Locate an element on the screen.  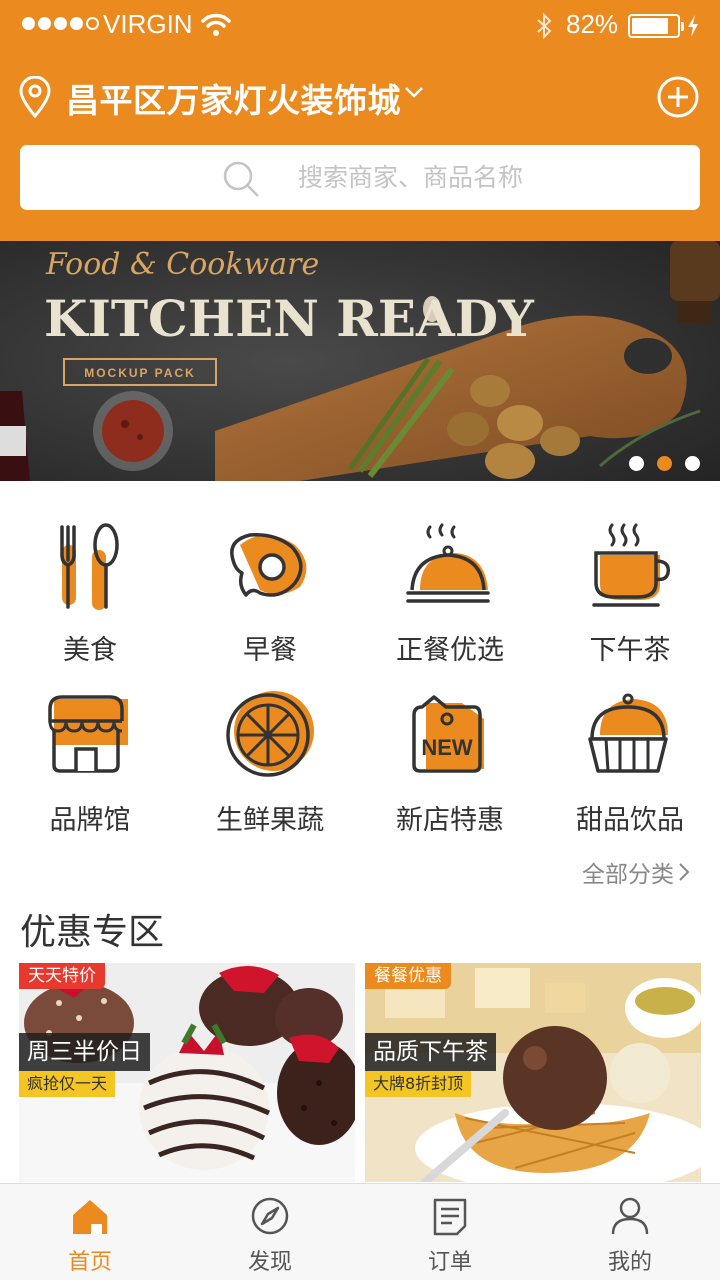
tab-home: 首页 is located at coordinates (90, 1232).